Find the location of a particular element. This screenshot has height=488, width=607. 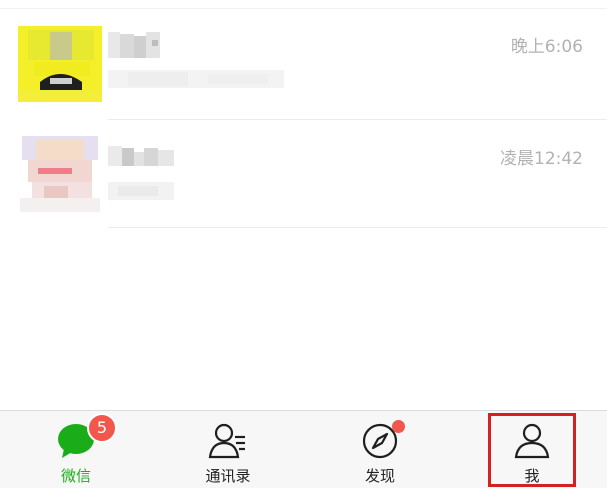

new-content-dot is located at coordinates (398, 426).